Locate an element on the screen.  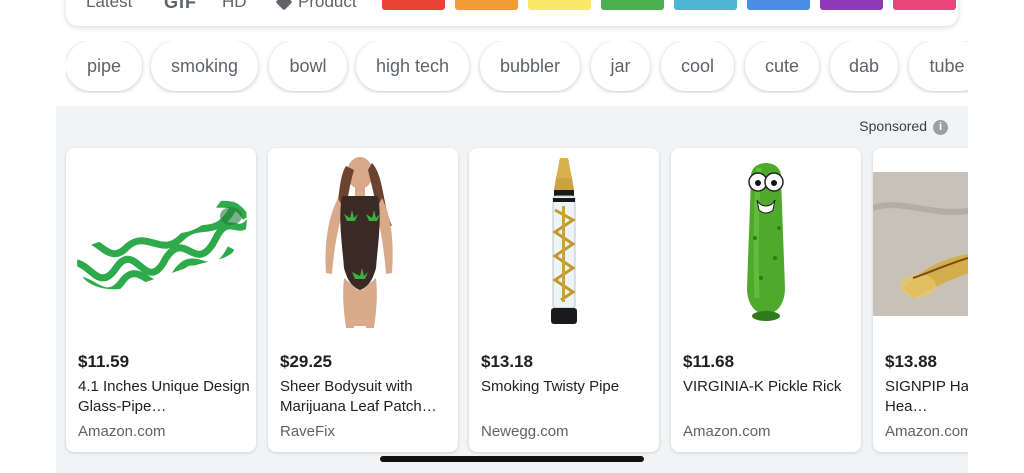
product-seller: Newegg.com is located at coordinates (525, 431).